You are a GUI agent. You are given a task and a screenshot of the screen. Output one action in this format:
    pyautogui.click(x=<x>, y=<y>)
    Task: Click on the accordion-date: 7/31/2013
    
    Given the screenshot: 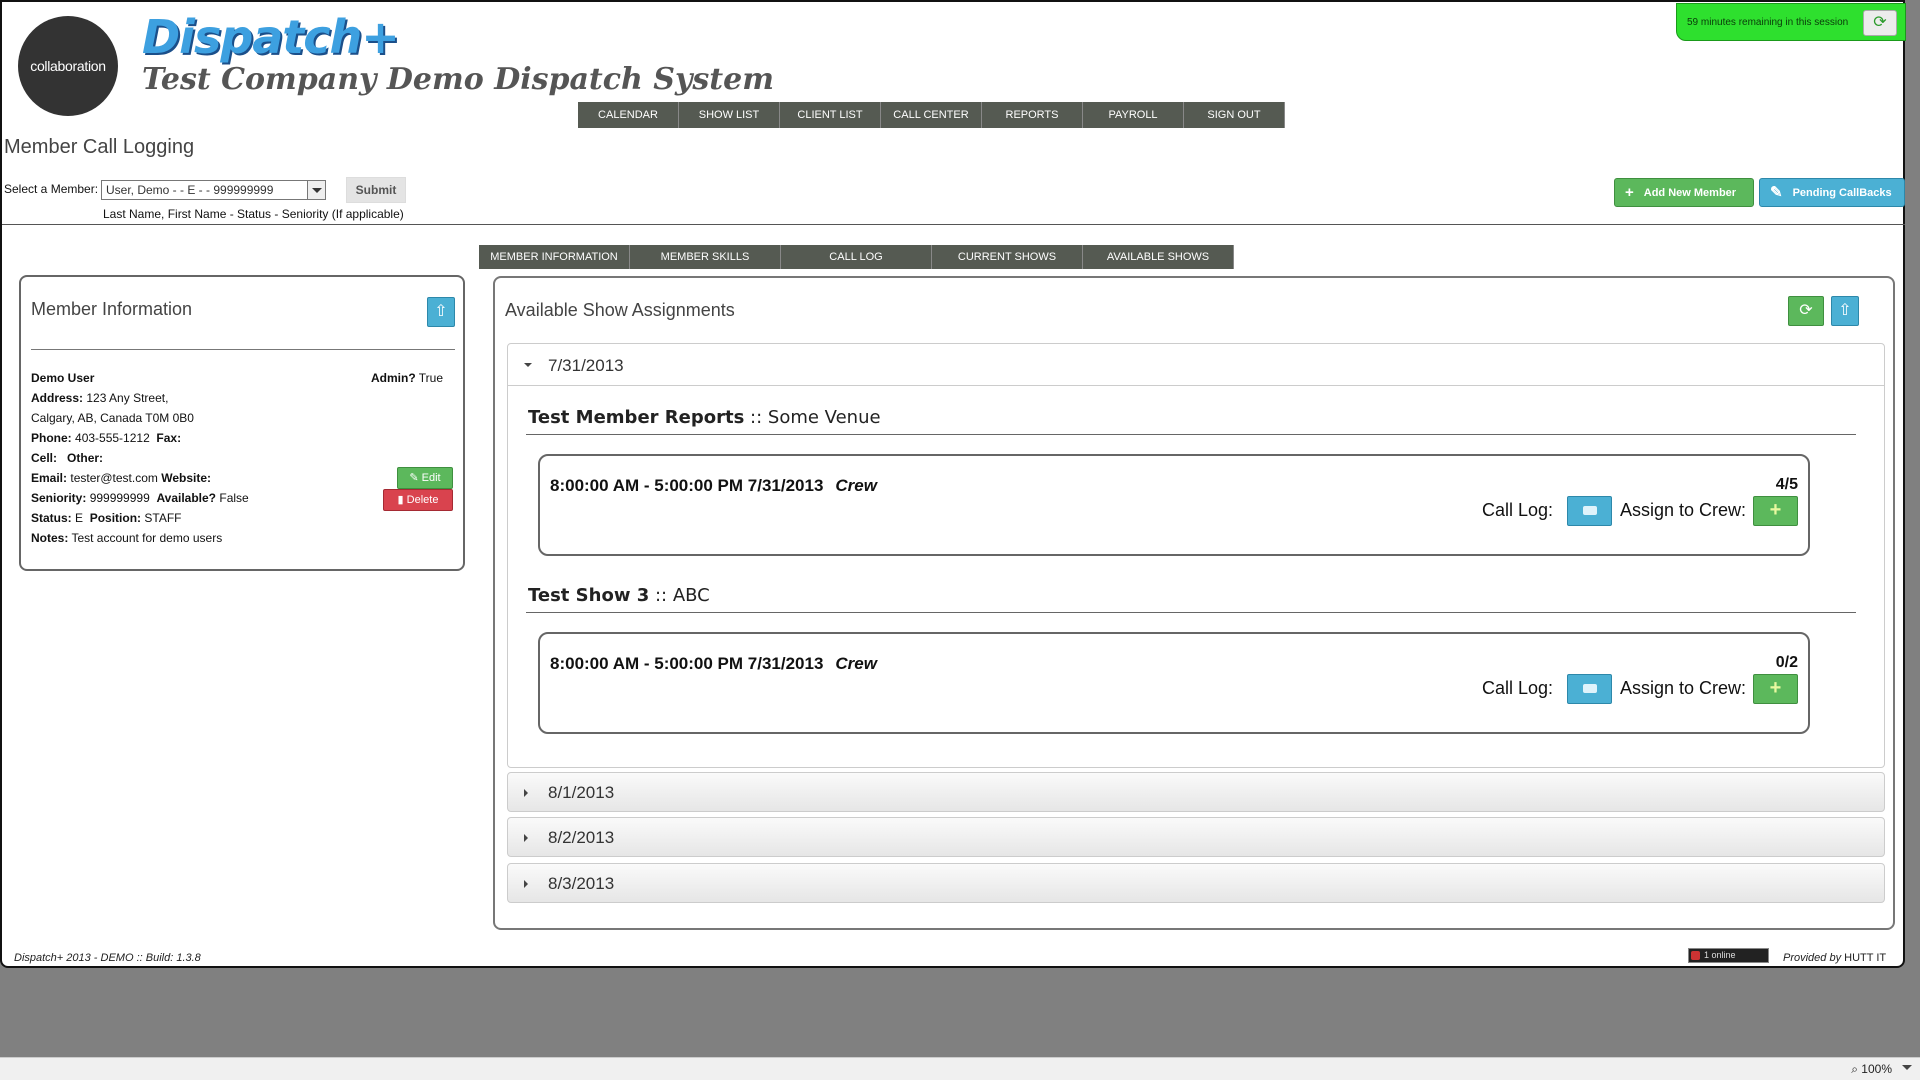 What is the action you would take?
    pyautogui.click(x=586, y=365)
    